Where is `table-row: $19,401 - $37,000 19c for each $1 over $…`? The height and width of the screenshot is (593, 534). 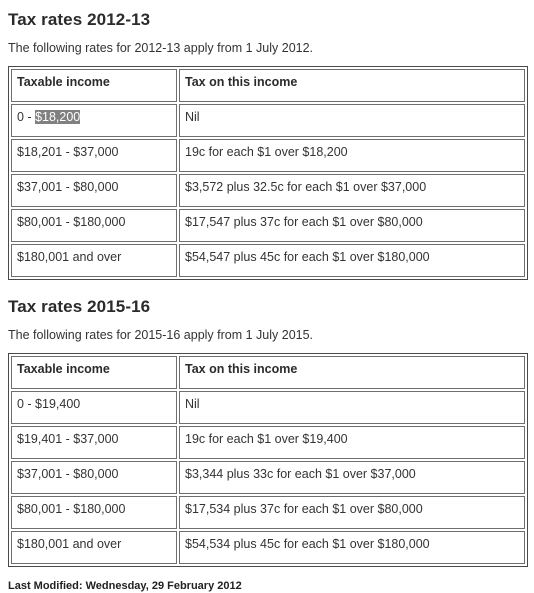
table-row: $19,401 - $37,000 19c for each $1 over $… is located at coordinates (268, 442).